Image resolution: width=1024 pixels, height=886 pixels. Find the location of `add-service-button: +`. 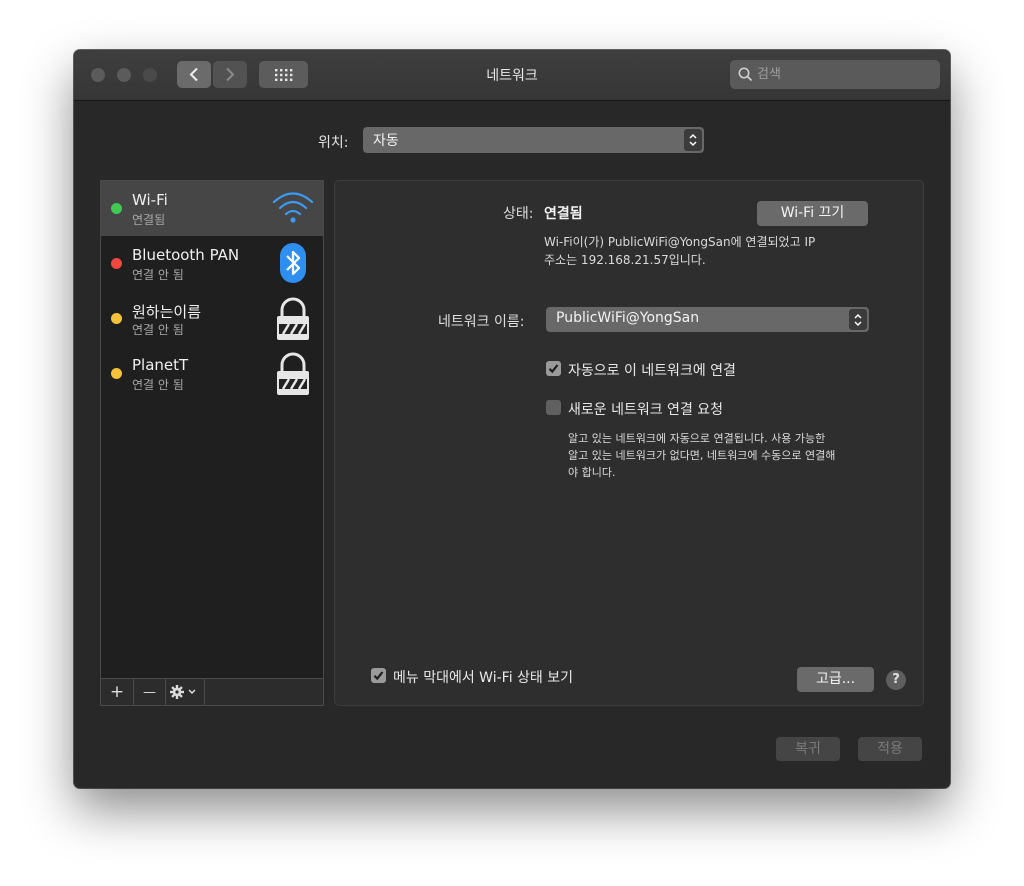

add-service-button: + is located at coordinates (117, 692).